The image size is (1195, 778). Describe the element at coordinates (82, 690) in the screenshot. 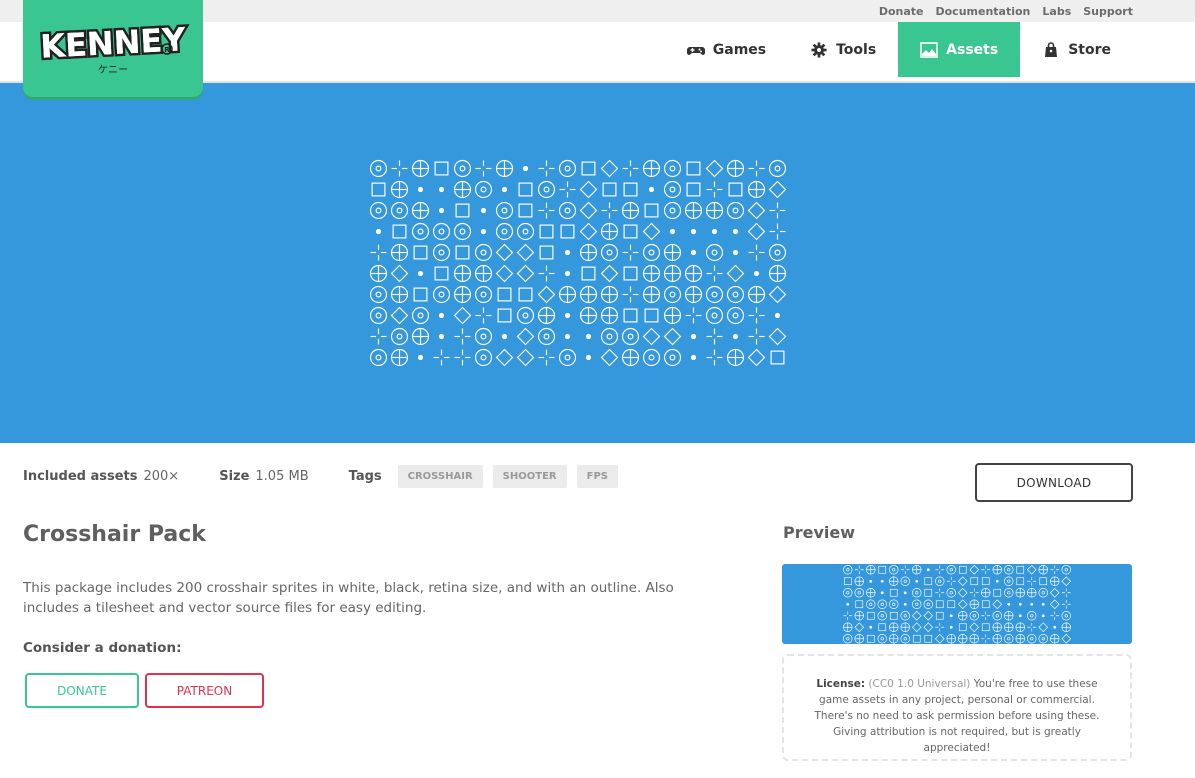

I see `donate-button: DONATE` at that location.